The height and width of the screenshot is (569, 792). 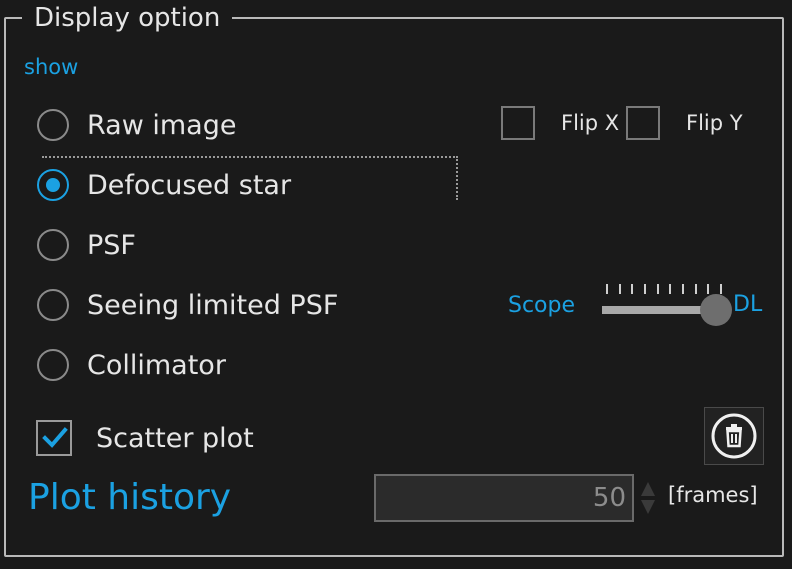 I want to click on check-icon, so click(x=55, y=437).